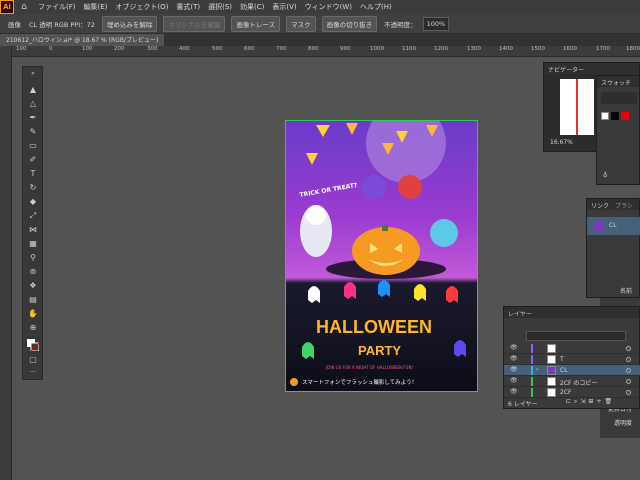 This screenshot has height=480, width=640. I want to click on prop-name-label: 名前, so click(626, 291).